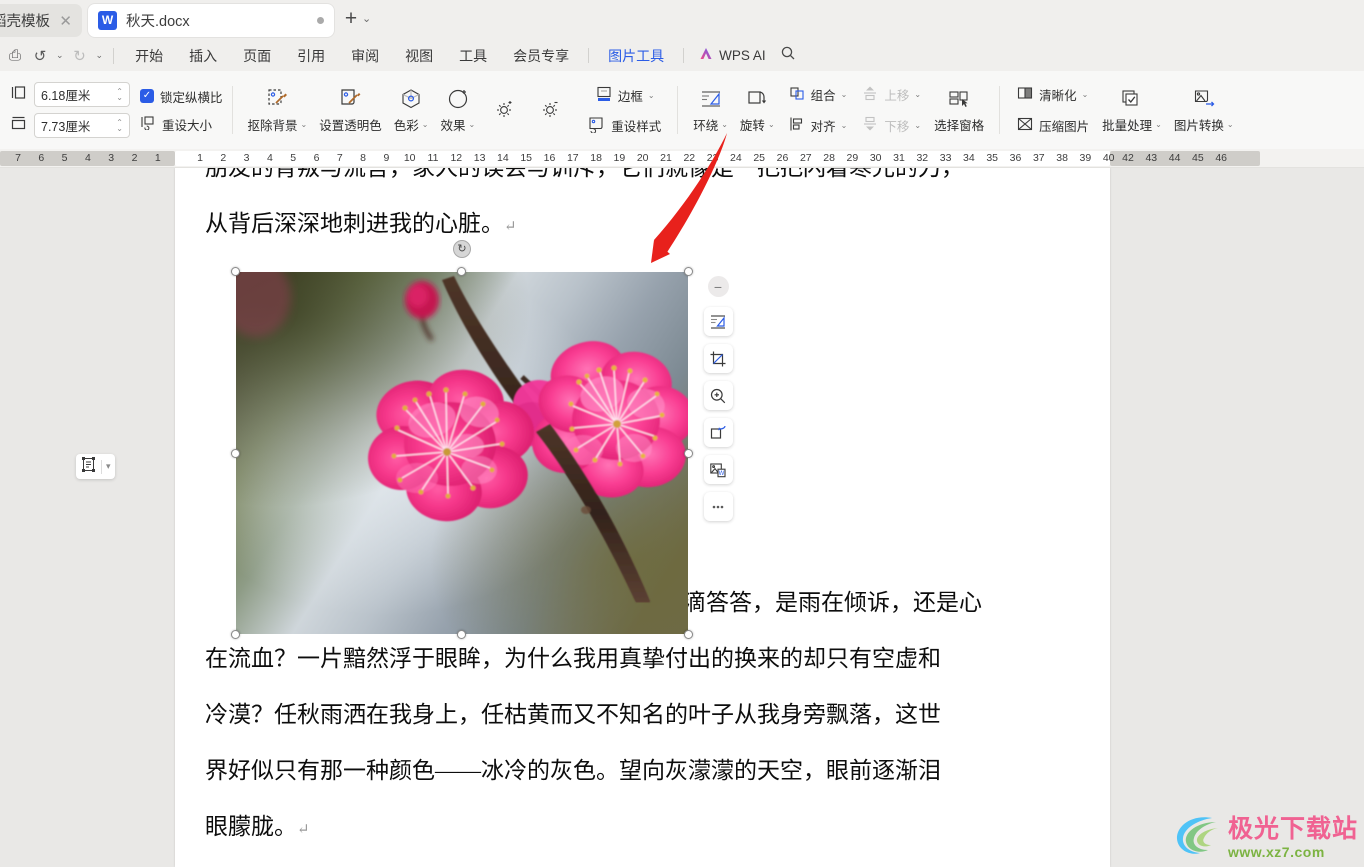  Describe the element at coordinates (257, 56) in the screenshot. I see `menu-item-page: 页面` at that location.